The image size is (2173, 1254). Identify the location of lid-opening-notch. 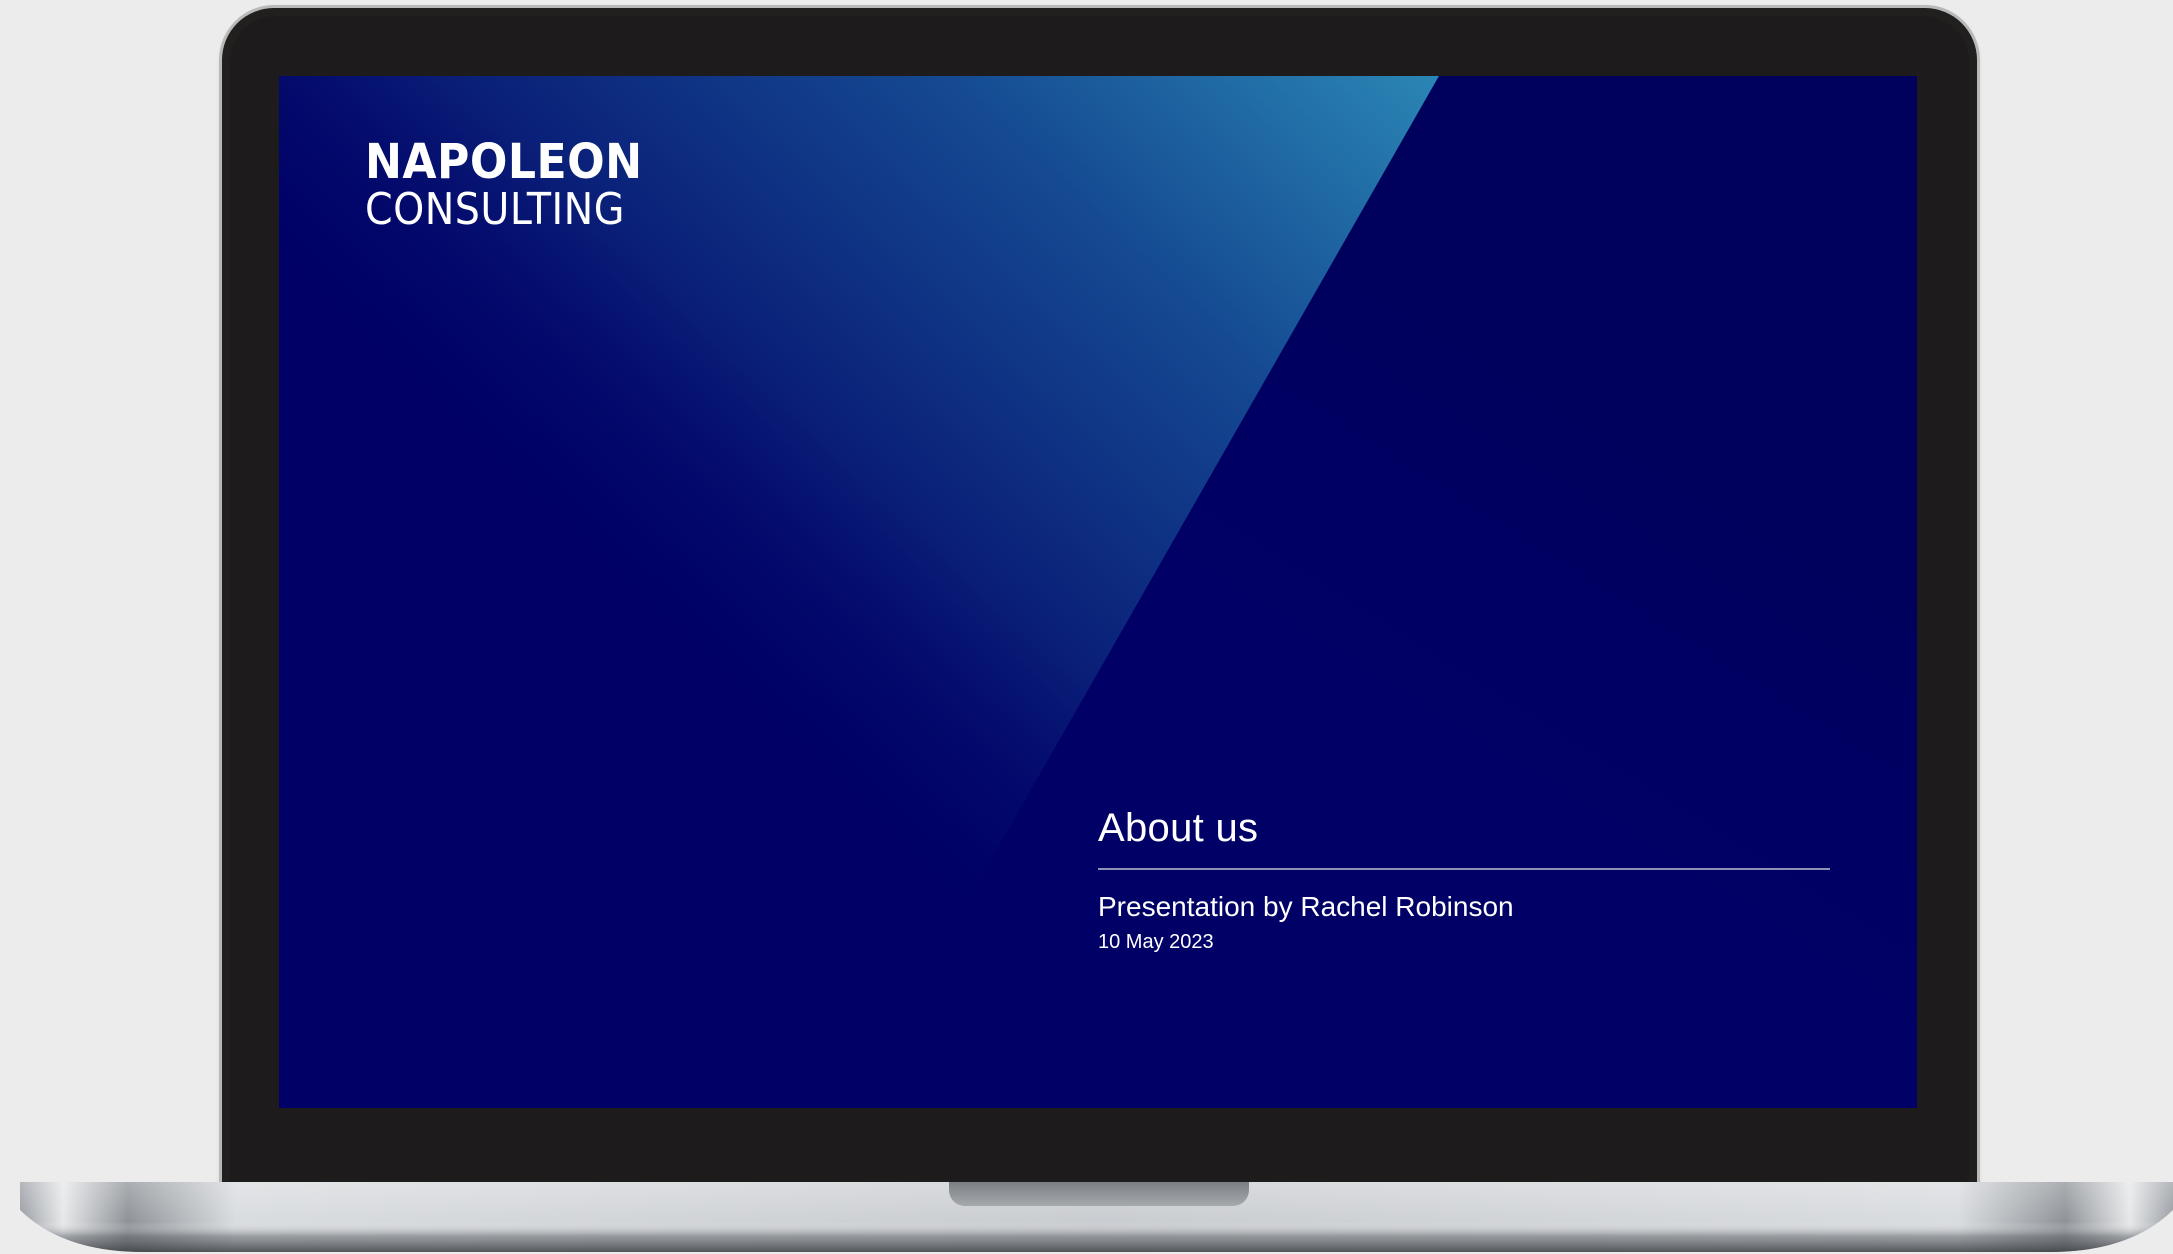
(1099, 1194).